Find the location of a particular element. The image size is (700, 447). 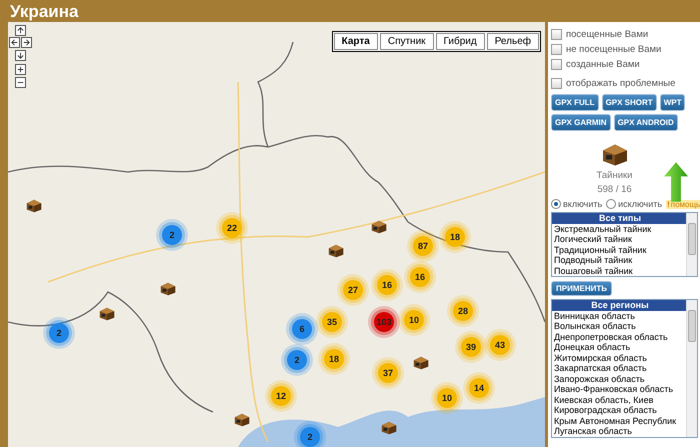

list-option: Житомирская область is located at coordinates (619, 357).